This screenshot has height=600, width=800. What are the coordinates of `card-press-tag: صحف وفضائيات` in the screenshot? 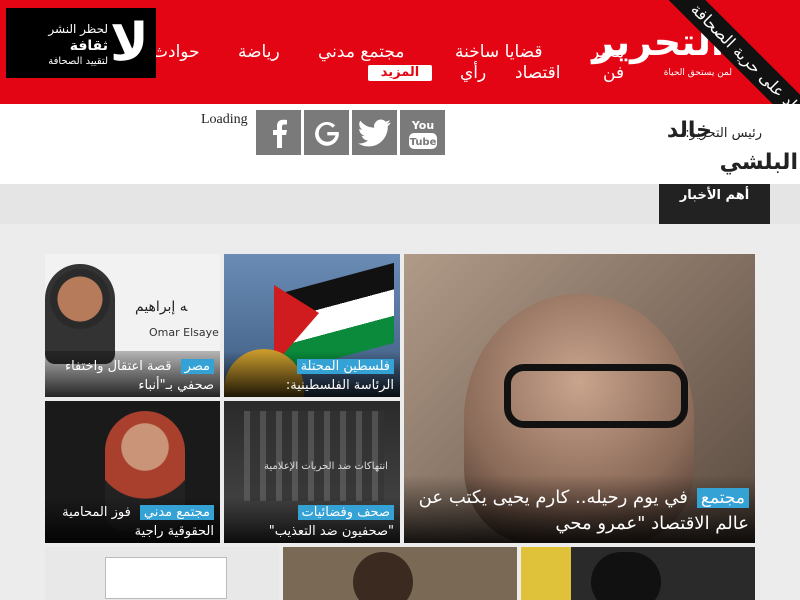 It's located at (345, 512).